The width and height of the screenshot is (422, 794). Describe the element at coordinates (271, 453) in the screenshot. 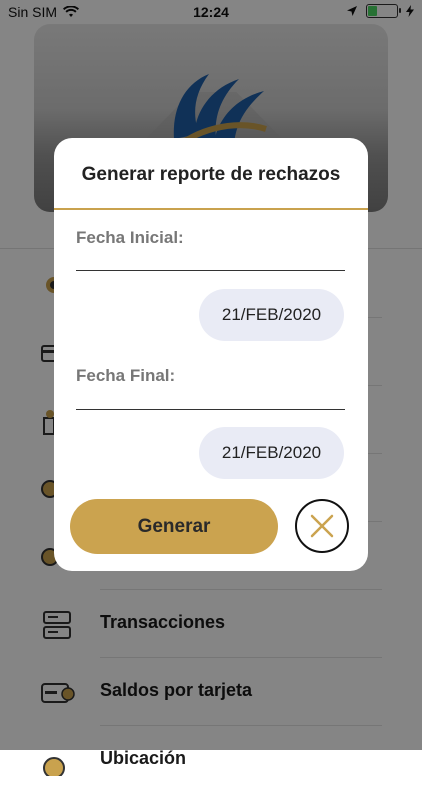

I see `end-date-picker: 21/FEB/2020` at that location.